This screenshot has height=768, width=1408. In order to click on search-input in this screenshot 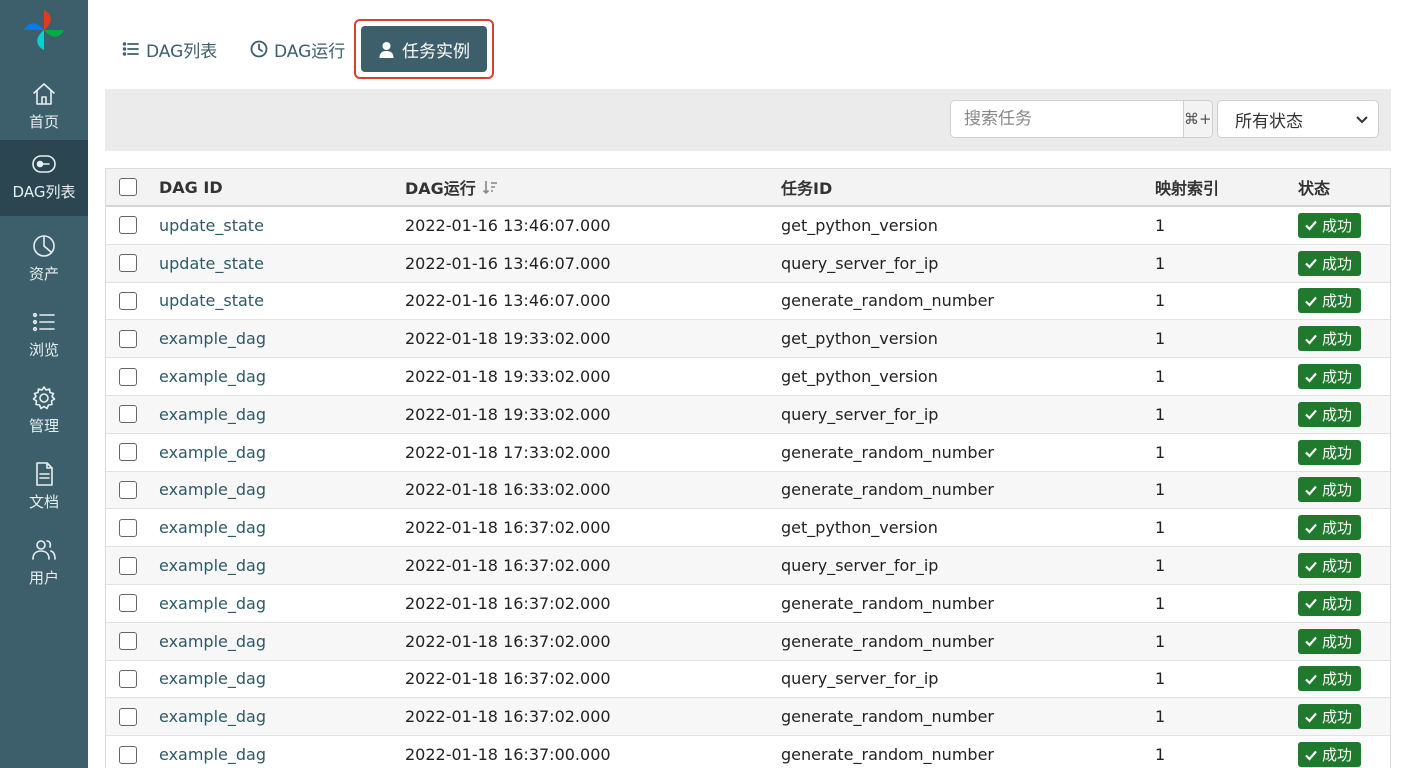, I will do `click(1067, 119)`.